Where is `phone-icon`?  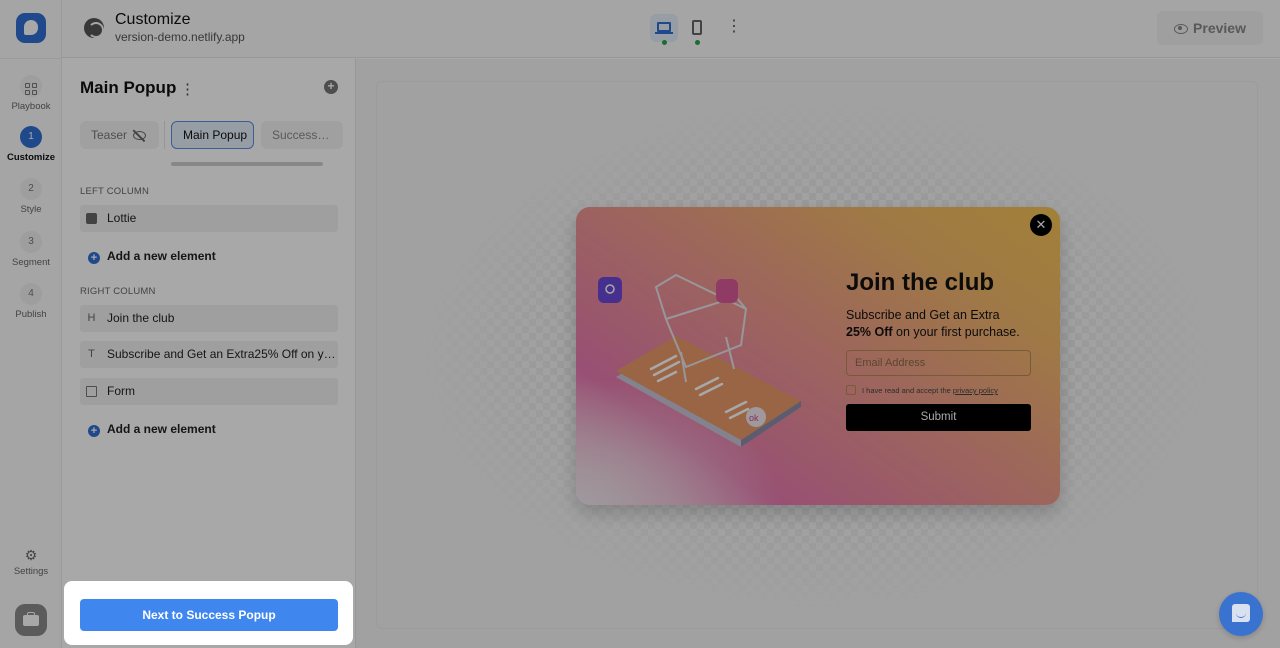
phone-icon is located at coordinates (697, 27).